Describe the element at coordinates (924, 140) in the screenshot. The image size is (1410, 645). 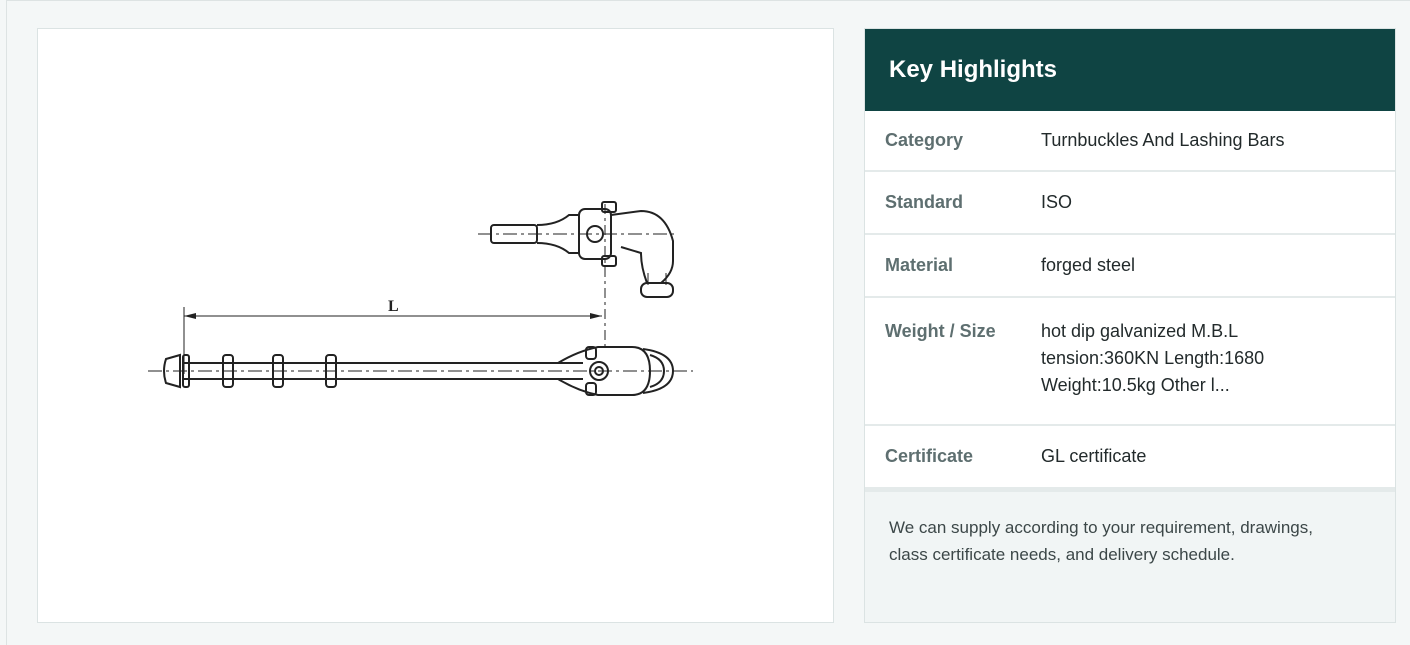
I see `row-label: Category` at that location.